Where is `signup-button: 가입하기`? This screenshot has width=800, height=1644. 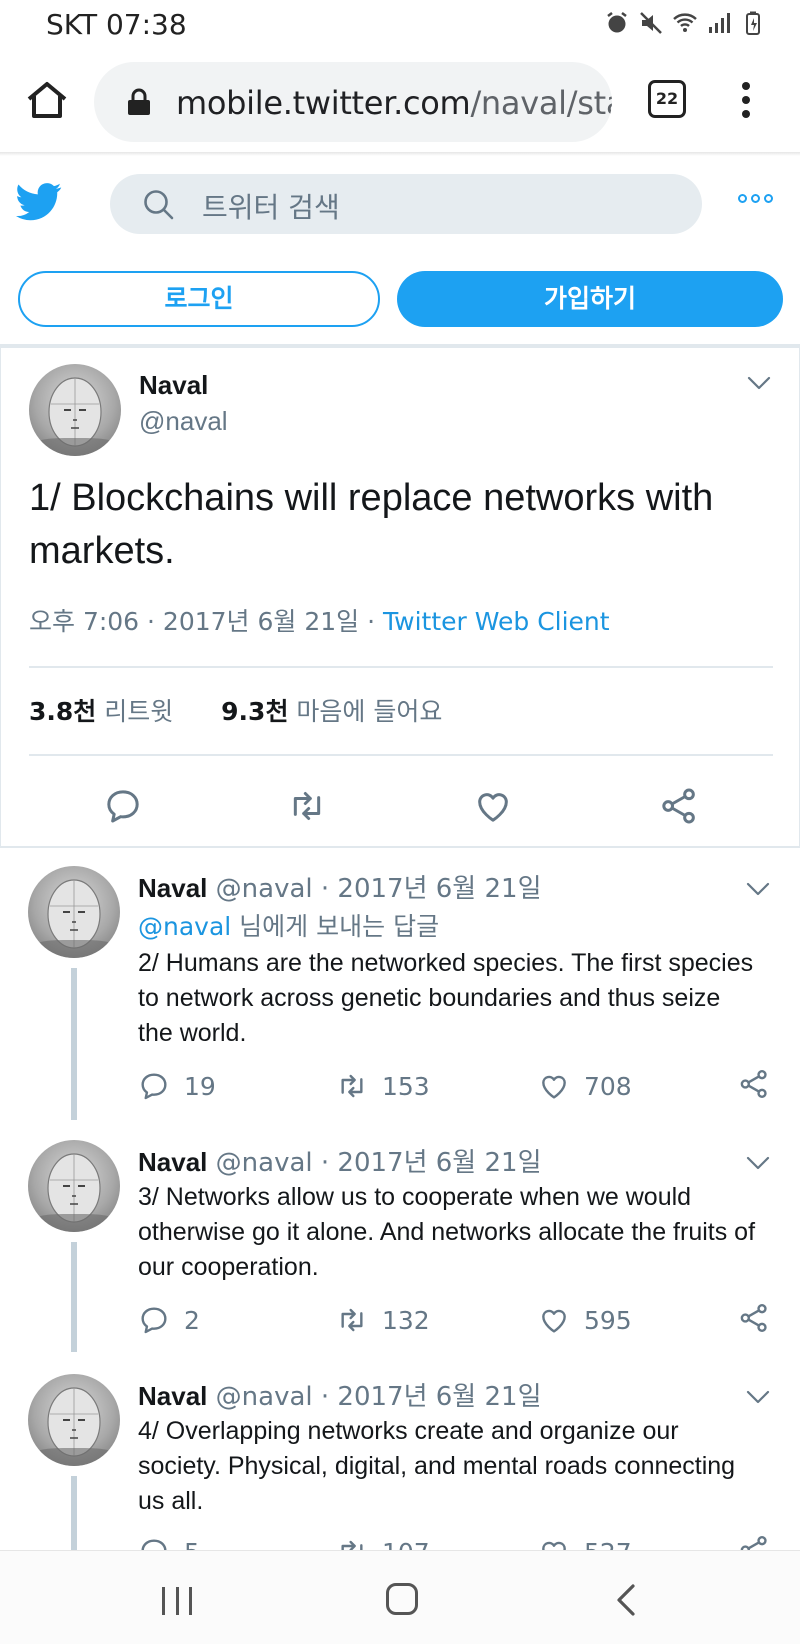
signup-button: 가입하기 is located at coordinates (590, 299).